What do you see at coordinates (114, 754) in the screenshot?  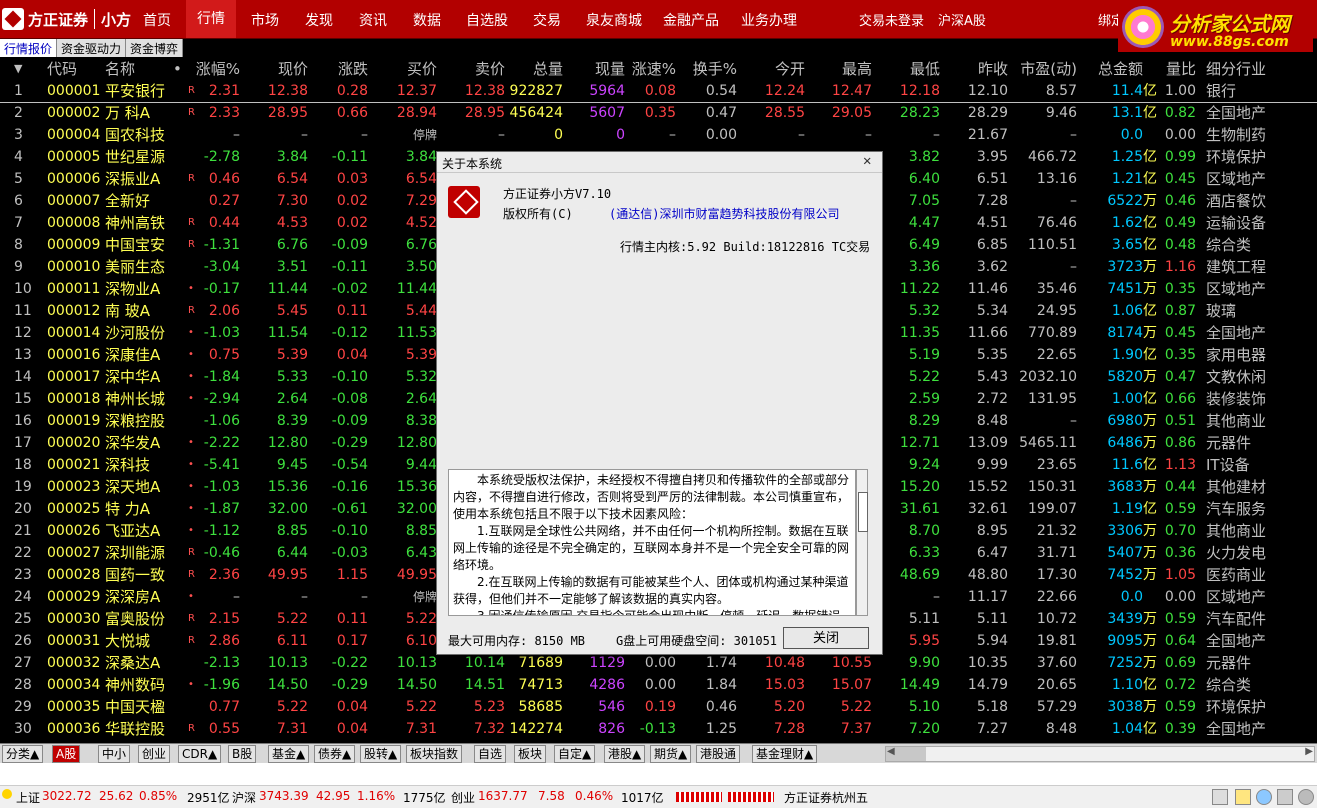 I see `bottom-tab: 中小` at bounding box center [114, 754].